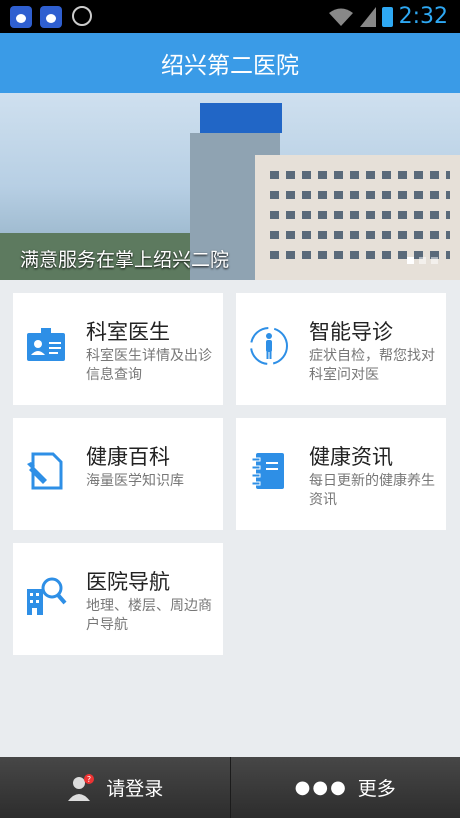 This screenshot has height=818, width=460. Describe the element at coordinates (128, 582) in the screenshot. I see `card-title: 医院导航` at that location.